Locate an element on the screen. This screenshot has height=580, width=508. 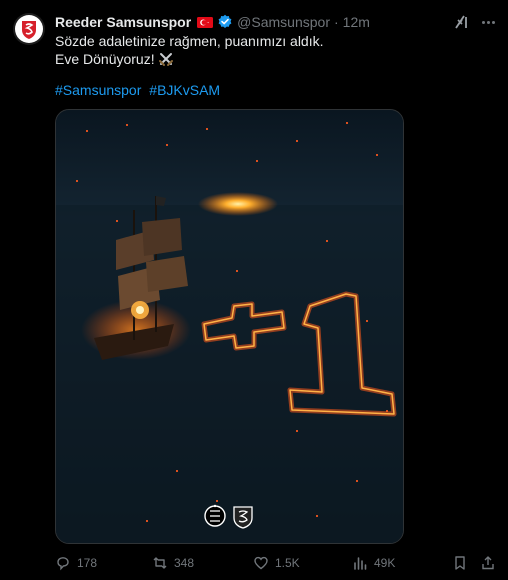
repost-button: 348 is located at coordinates (173, 563).